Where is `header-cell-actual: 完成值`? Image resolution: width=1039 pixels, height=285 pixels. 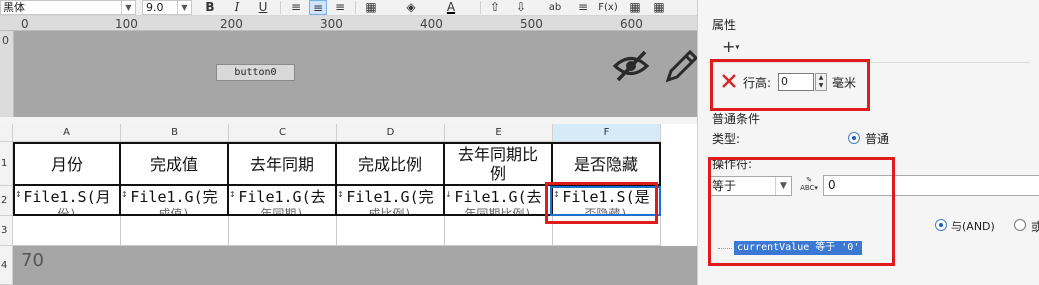
header-cell-actual: 完成值 is located at coordinates (175, 164).